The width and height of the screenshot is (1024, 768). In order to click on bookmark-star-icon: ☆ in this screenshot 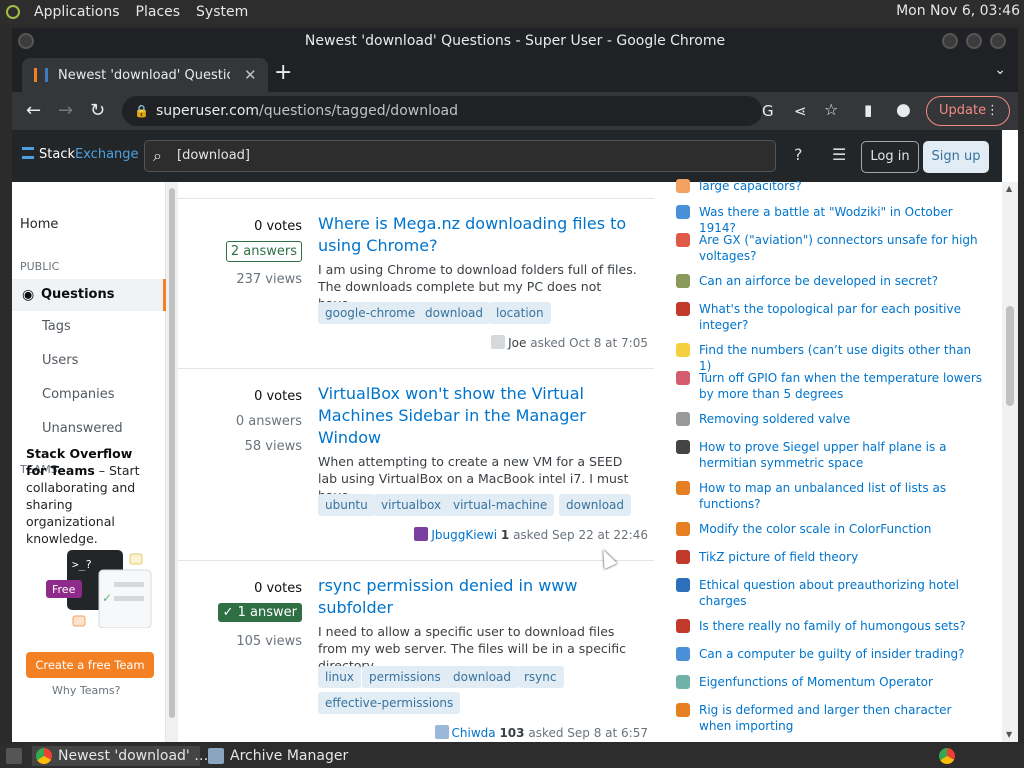, I will do `click(831, 109)`.